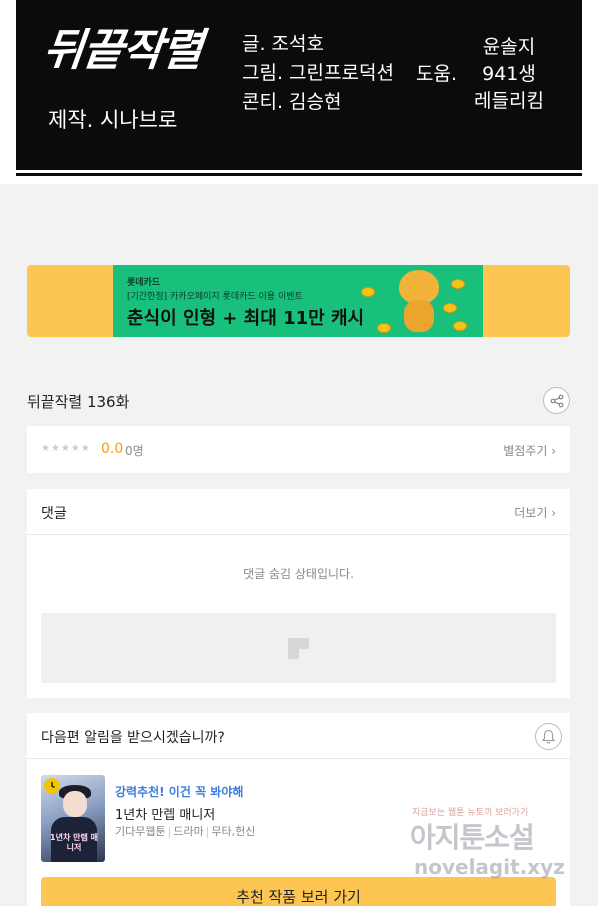 The height and width of the screenshot is (906, 598). What do you see at coordinates (472, 837) in the screenshot?
I see `watermark-logo: 아지툰소설` at bounding box center [472, 837].